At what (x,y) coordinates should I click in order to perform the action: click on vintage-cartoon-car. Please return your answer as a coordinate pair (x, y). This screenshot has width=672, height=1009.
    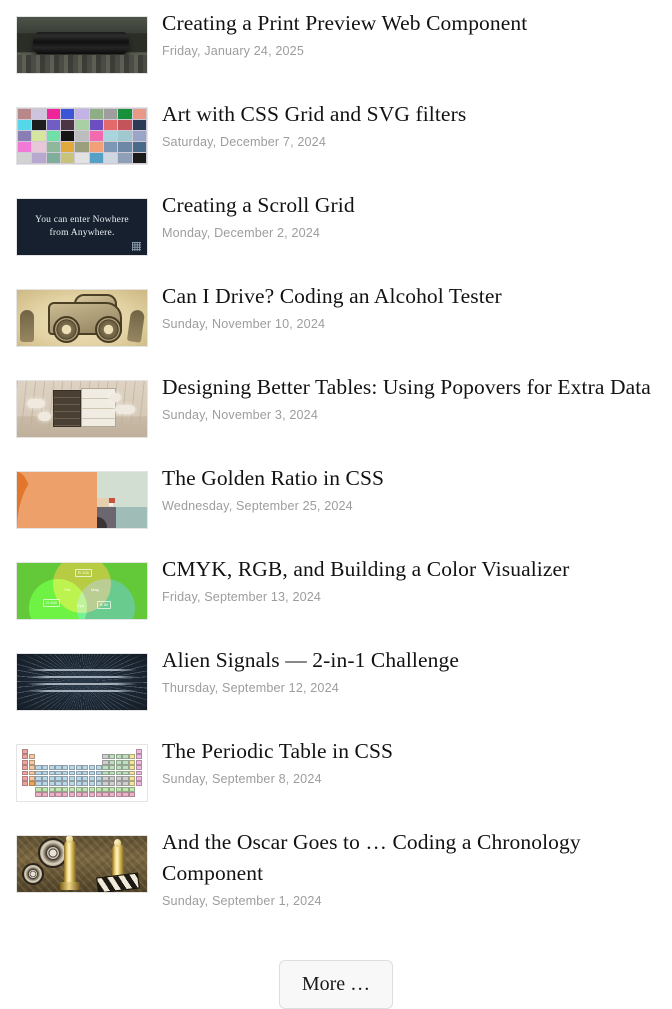
    Looking at the image, I should click on (82, 318).